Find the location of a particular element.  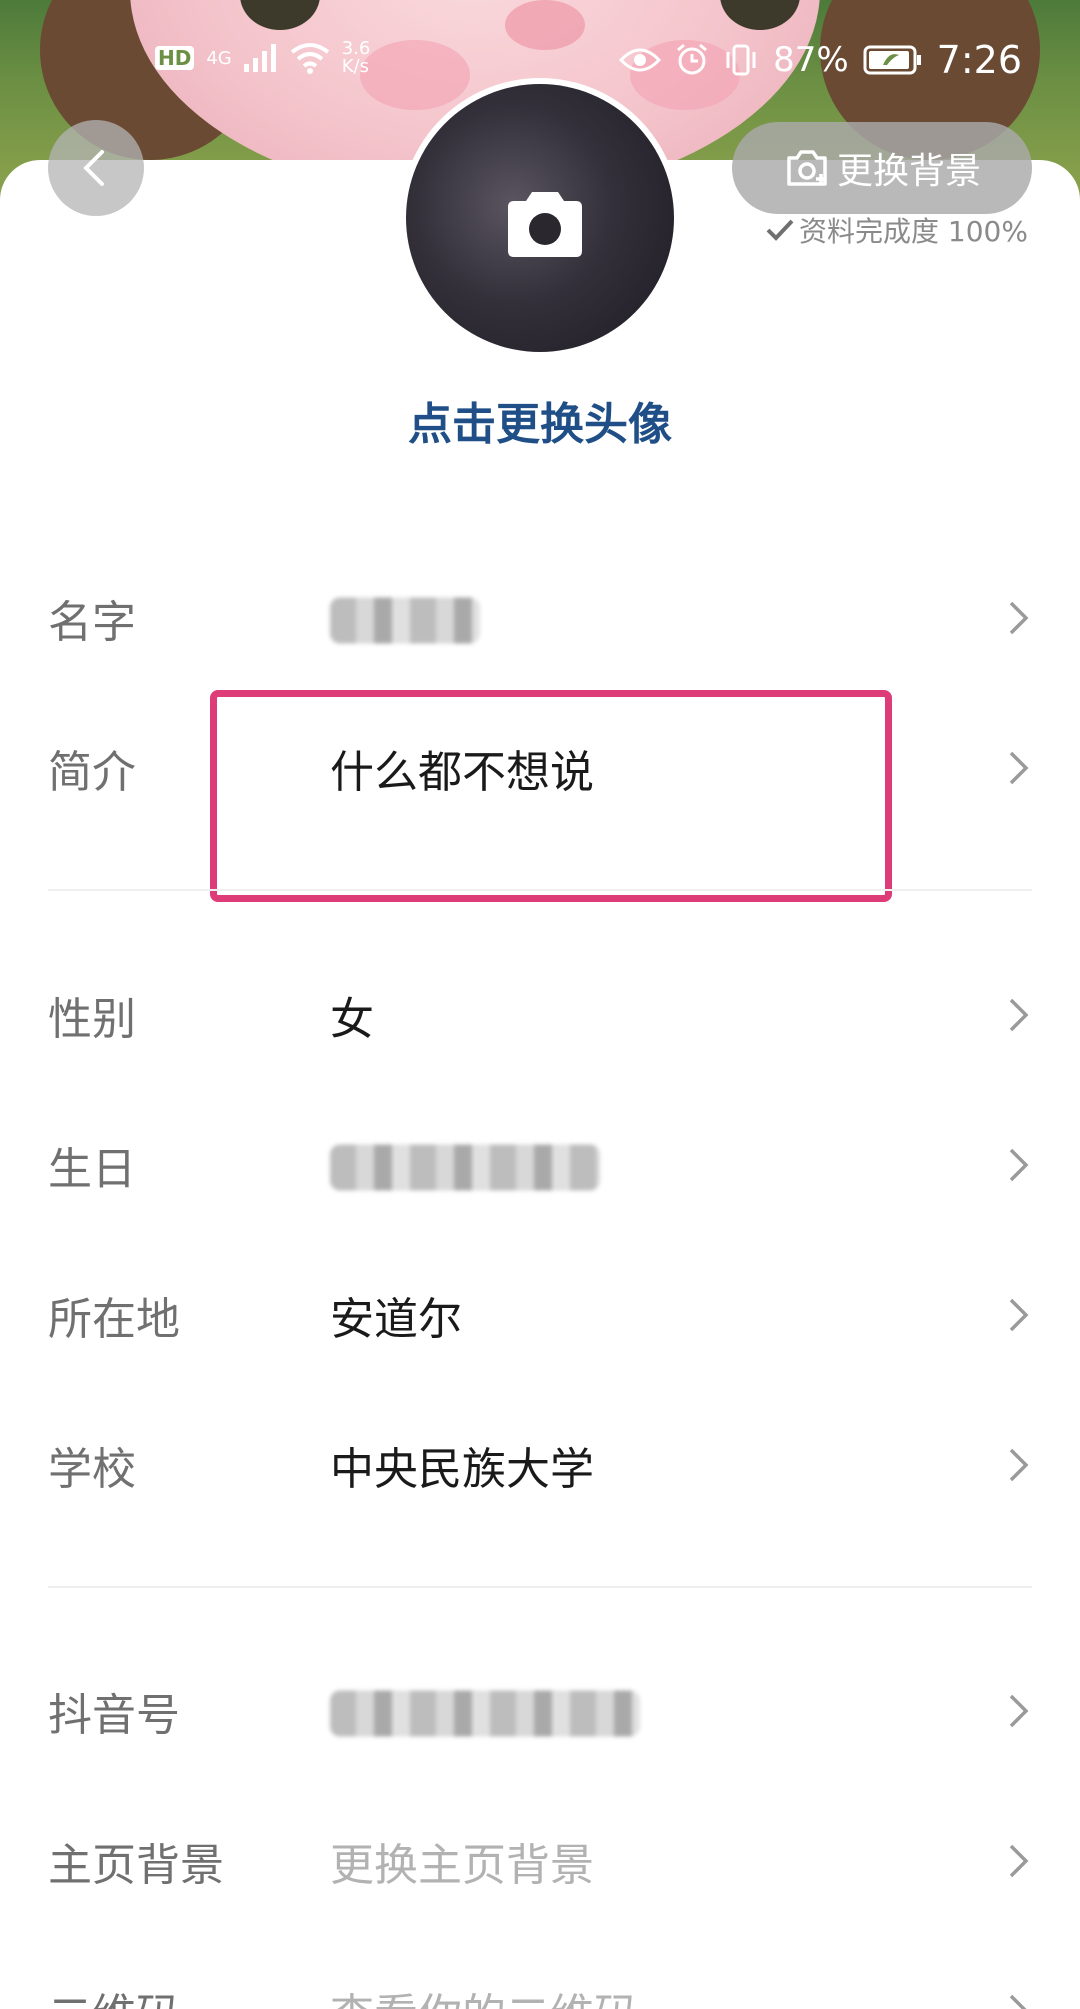

network-type: 4G is located at coordinates (219, 58).